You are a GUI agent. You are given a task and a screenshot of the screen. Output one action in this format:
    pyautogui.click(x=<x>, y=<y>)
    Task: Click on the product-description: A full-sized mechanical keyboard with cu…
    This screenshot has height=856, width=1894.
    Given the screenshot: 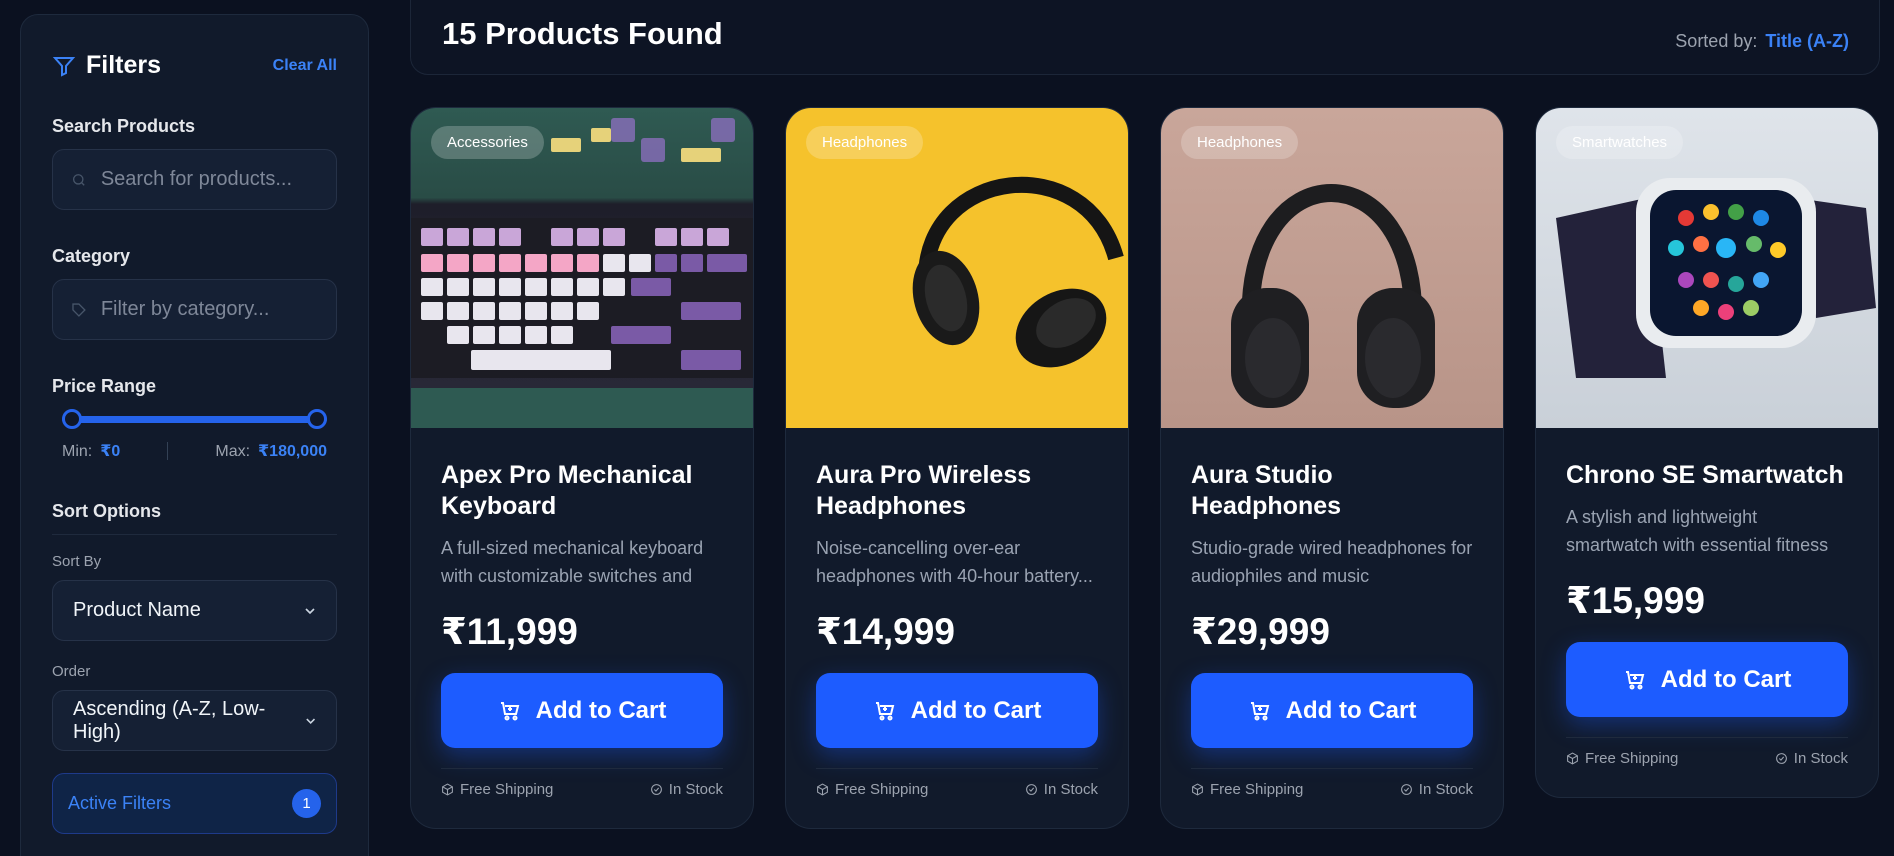 What is the action you would take?
    pyautogui.click(x=572, y=562)
    